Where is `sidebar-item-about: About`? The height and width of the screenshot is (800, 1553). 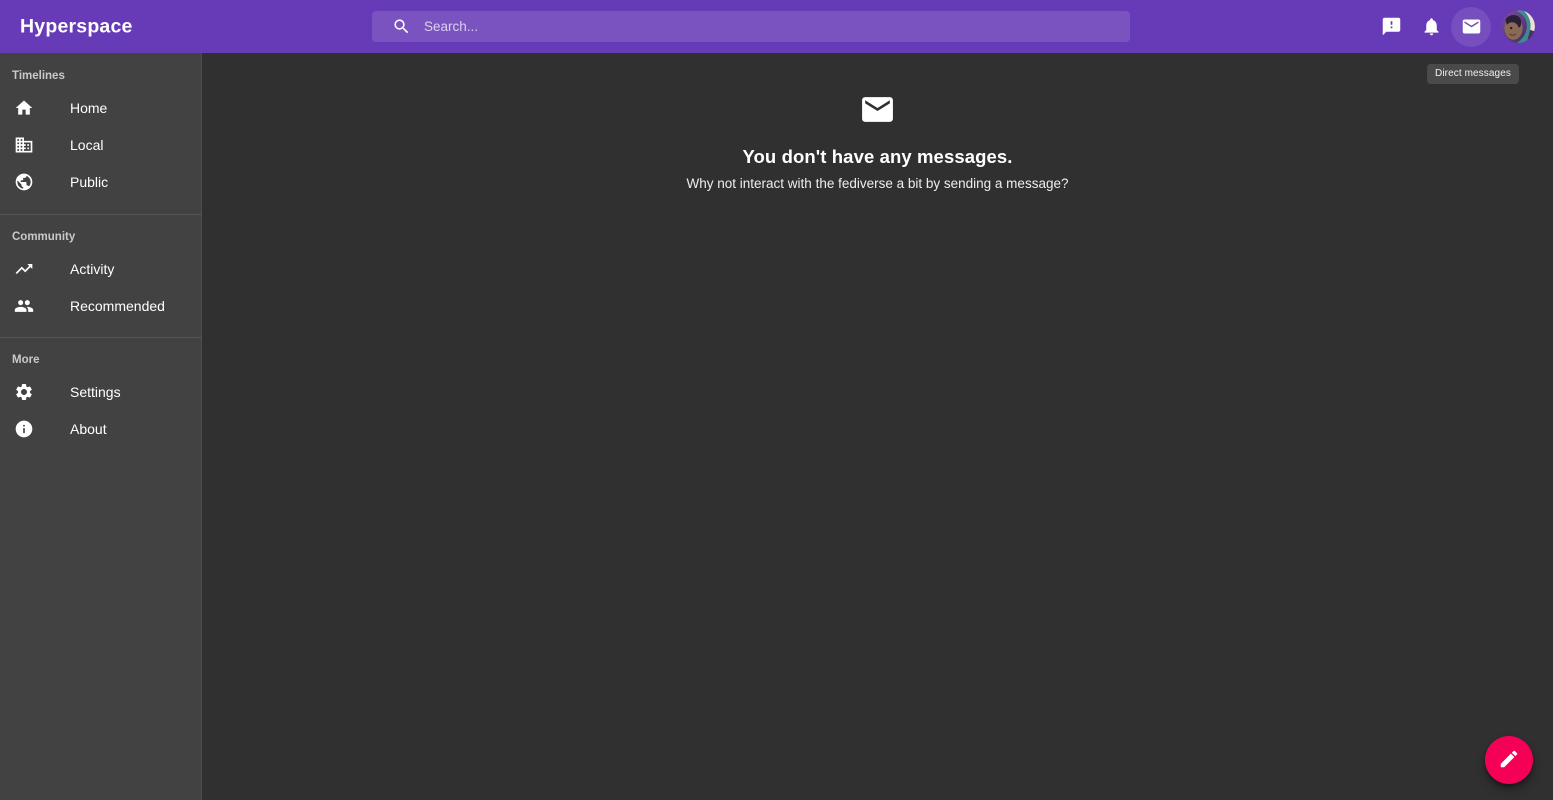
sidebar-item-about: About is located at coordinates (100, 429).